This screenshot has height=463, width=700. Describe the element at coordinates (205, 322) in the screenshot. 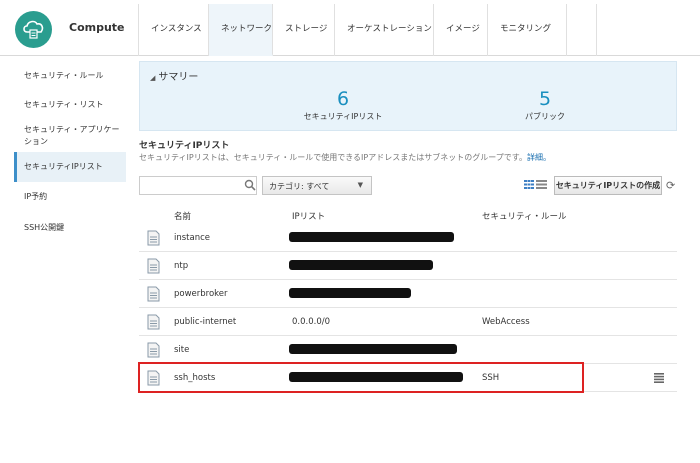

I see `row-name: public-internet` at that location.